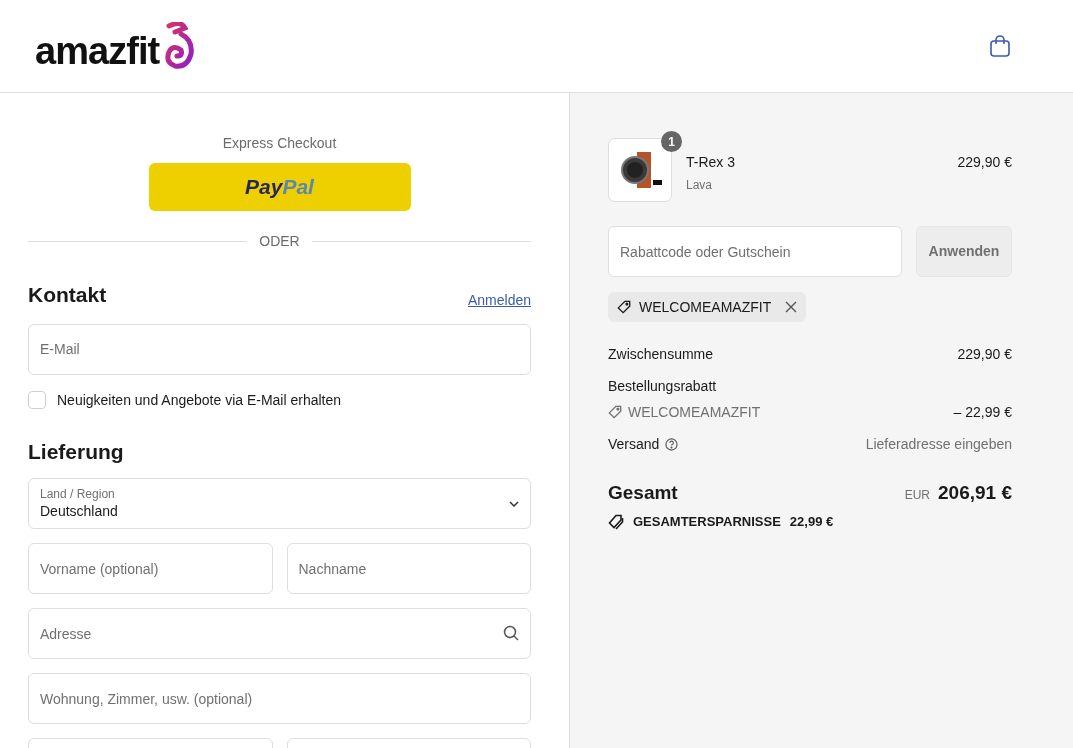 The width and height of the screenshot is (1073, 748). I want to click on summary-label: Zwischensumme, so click(661, 354).